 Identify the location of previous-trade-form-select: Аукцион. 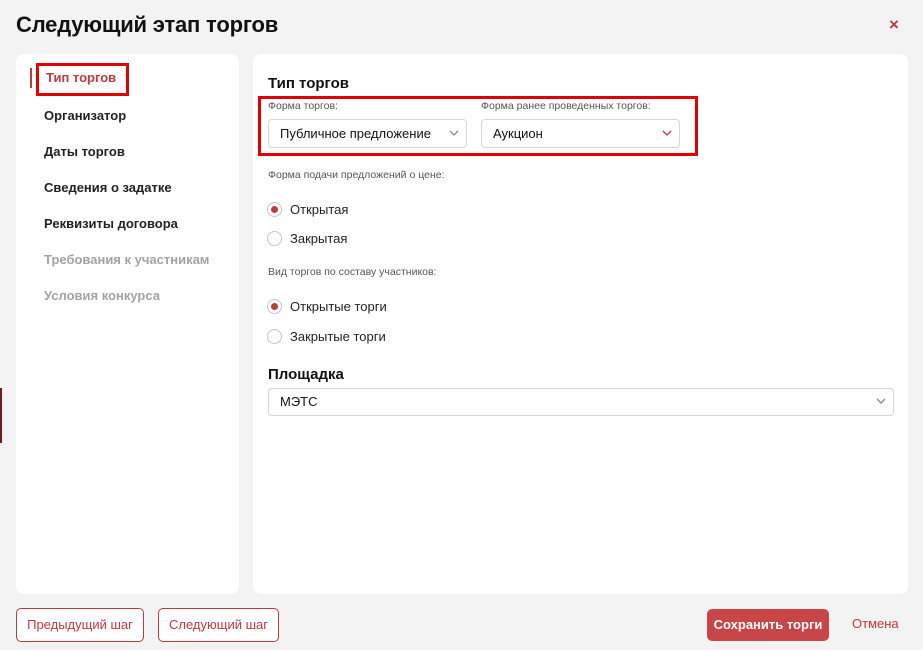
(580, 133).